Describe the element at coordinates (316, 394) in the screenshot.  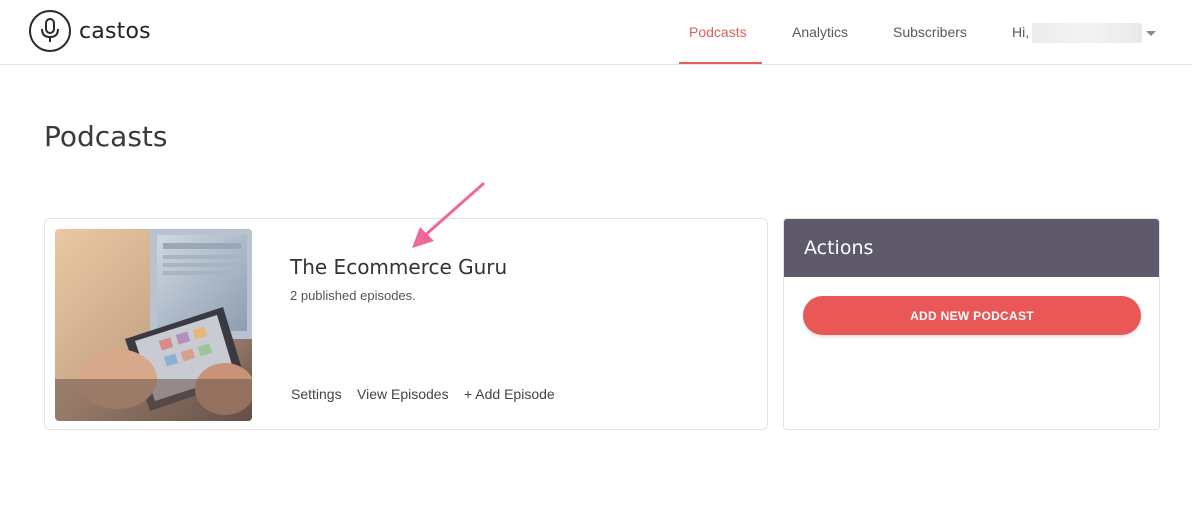
I see `settings-link: Settings` at that location.